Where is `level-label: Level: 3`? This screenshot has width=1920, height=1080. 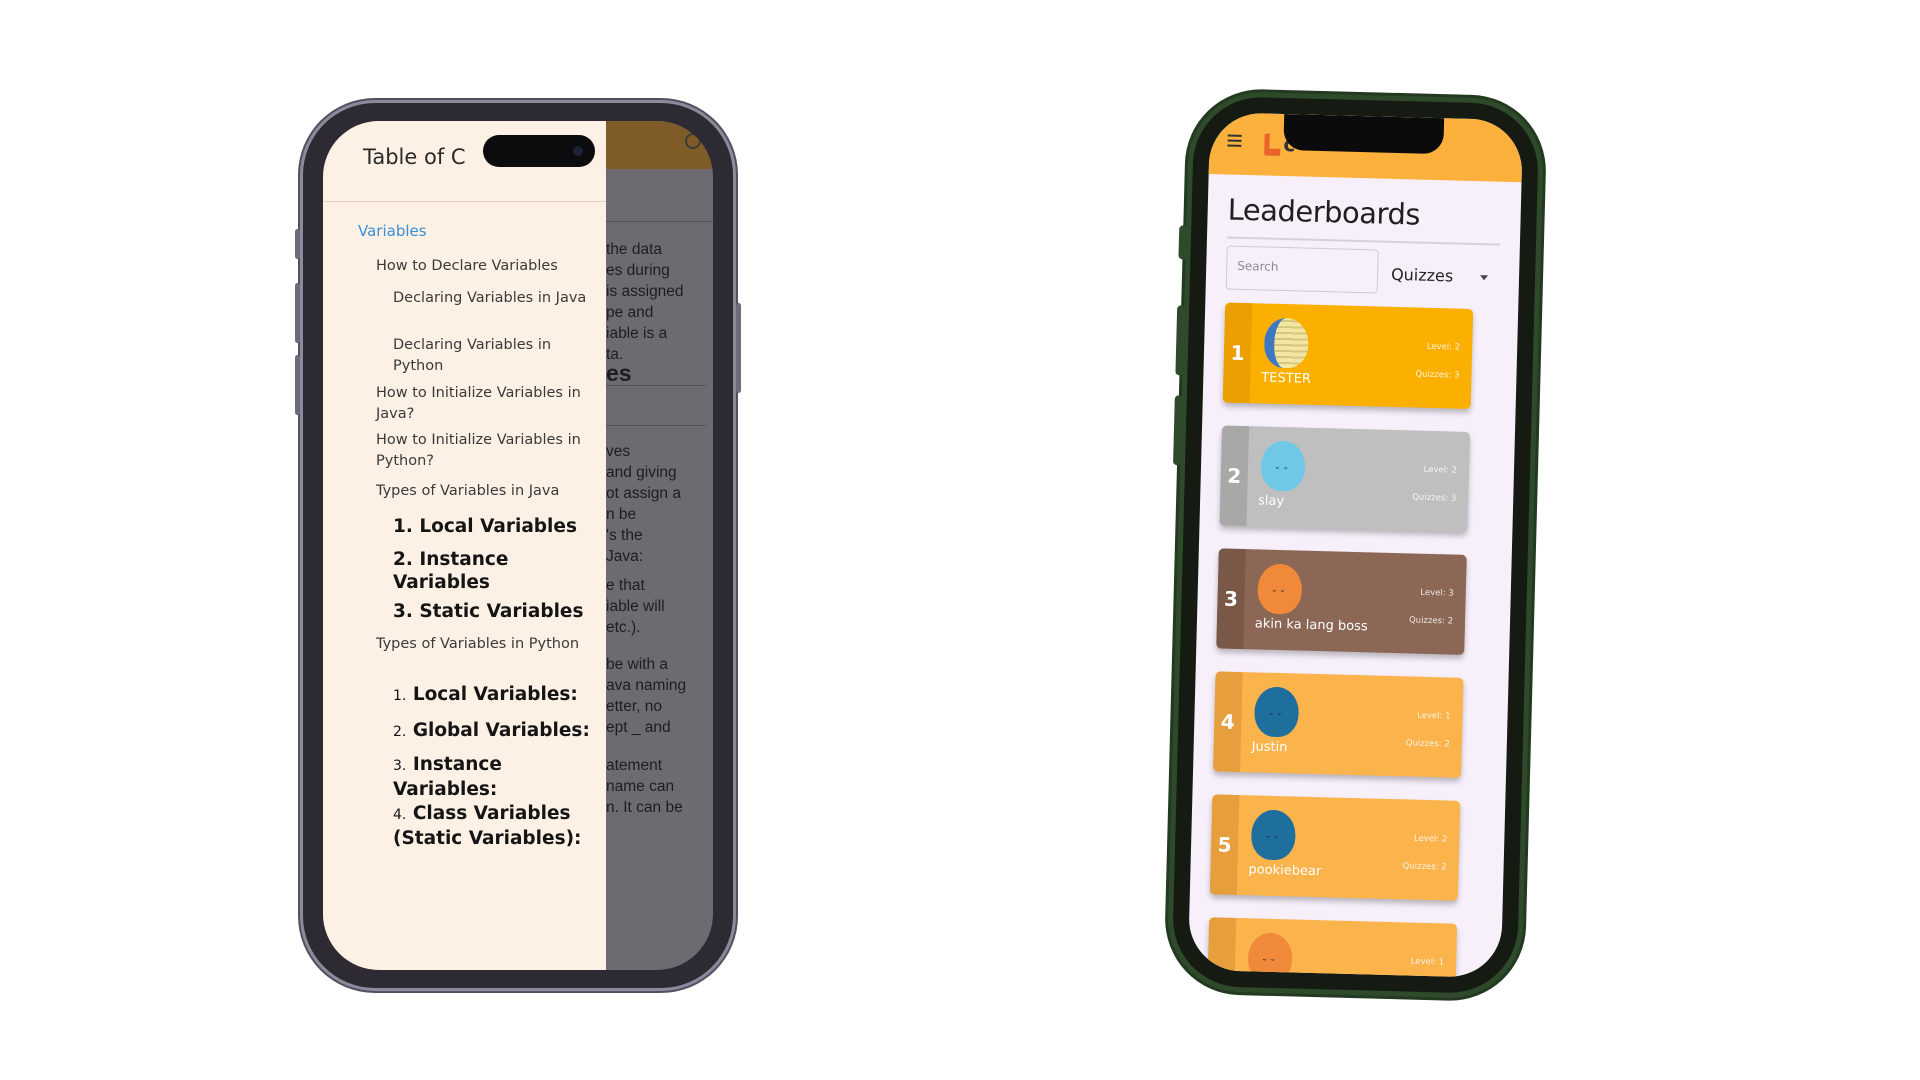
level-label: Level: 3 is located at coordinates (1437, 593).